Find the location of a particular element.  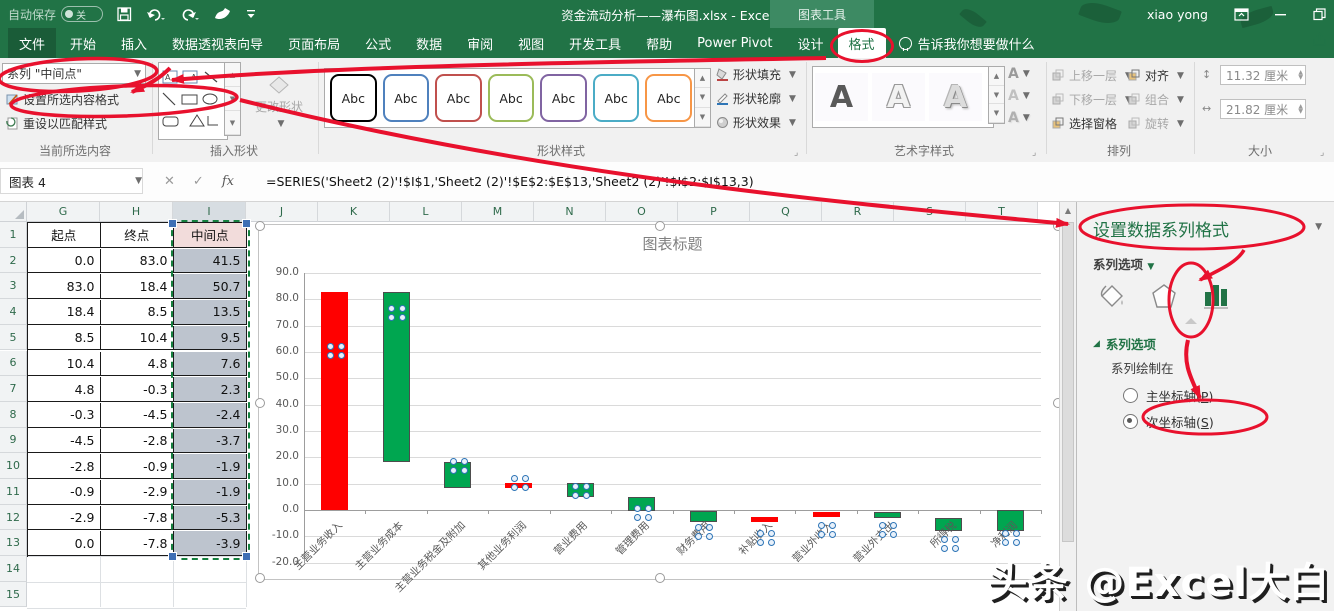

tab-帮助: 帮助 is located at coordinates (659, 43).